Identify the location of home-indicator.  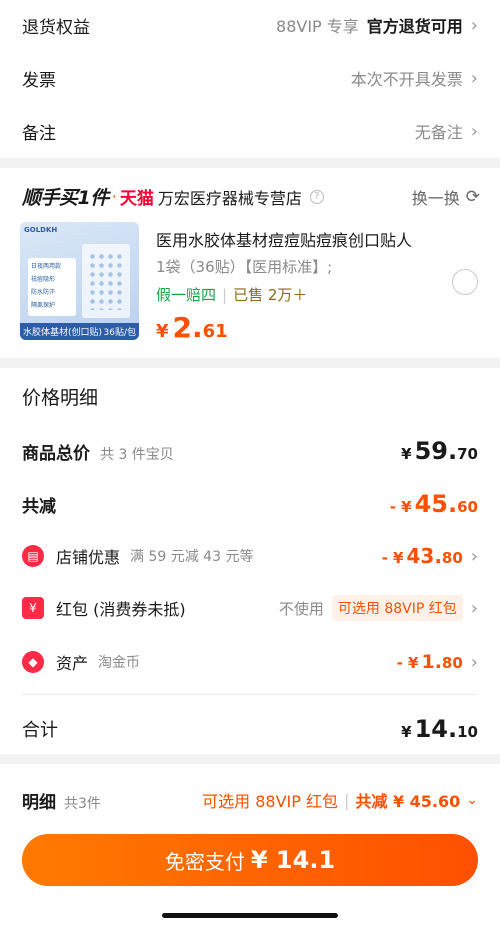
(250, 915).